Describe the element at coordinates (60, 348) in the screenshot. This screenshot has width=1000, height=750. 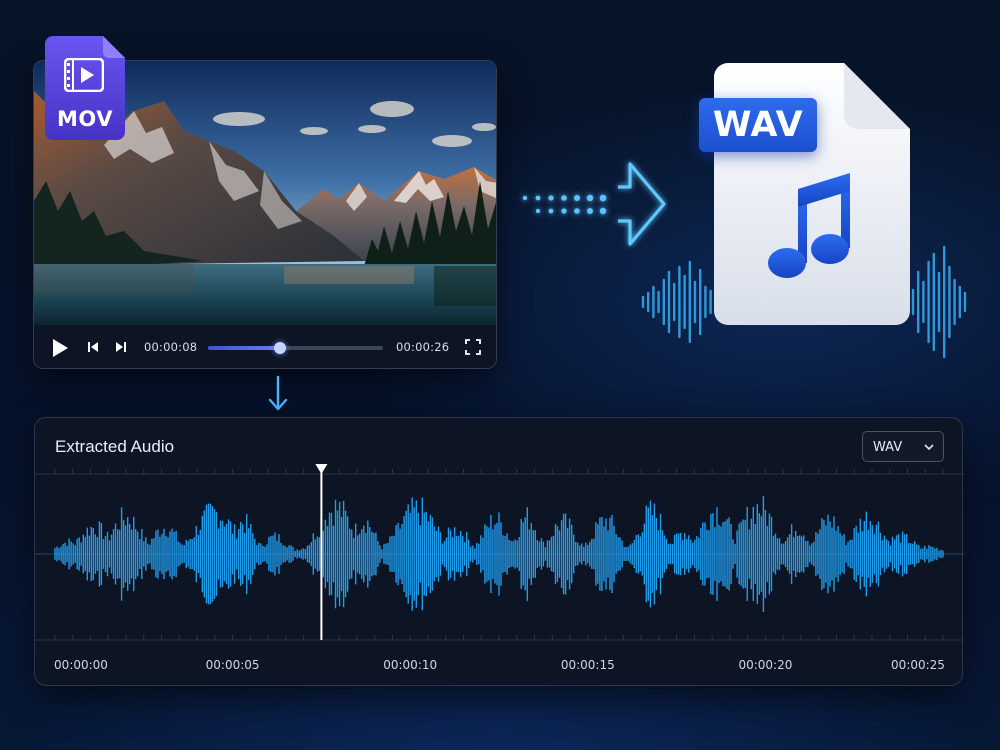
I see `play-icon` at that location.